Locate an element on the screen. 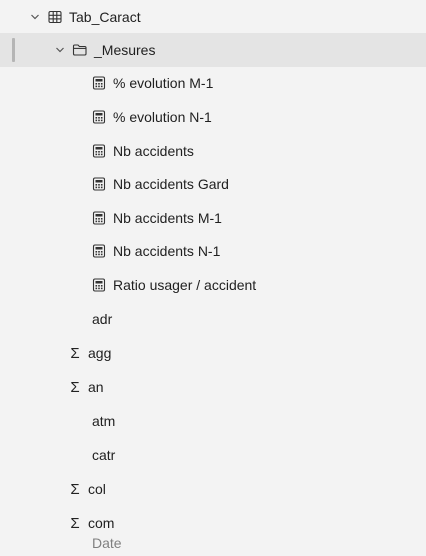 Image resolution: width=426 pixels, height=556 pixels. tree-item-label: % evolution M-1 is located at coordinates (163, 83).